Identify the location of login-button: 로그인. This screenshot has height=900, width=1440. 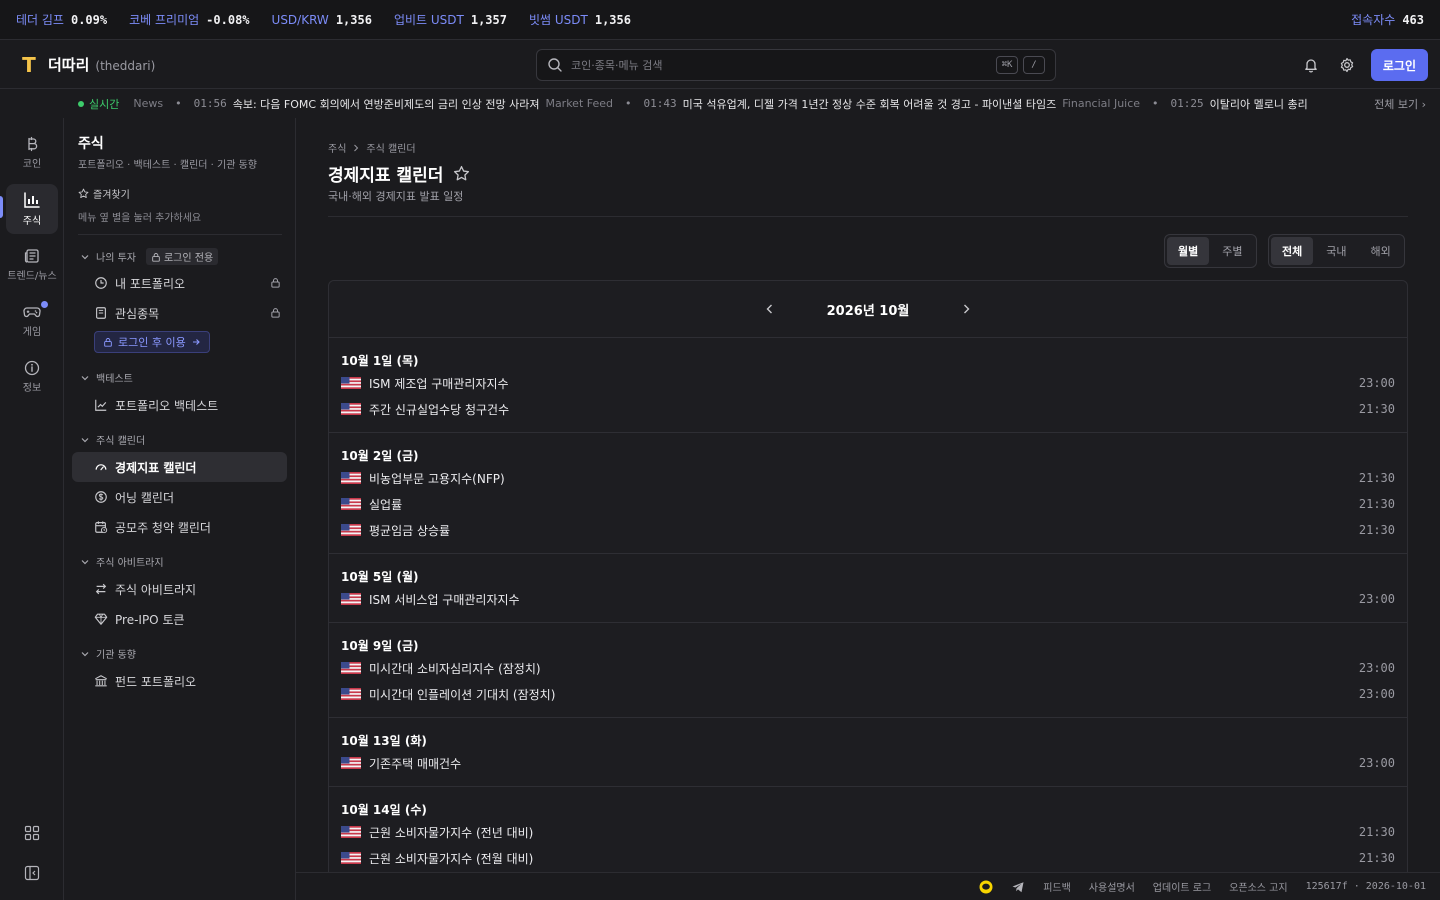
(1399, 65).